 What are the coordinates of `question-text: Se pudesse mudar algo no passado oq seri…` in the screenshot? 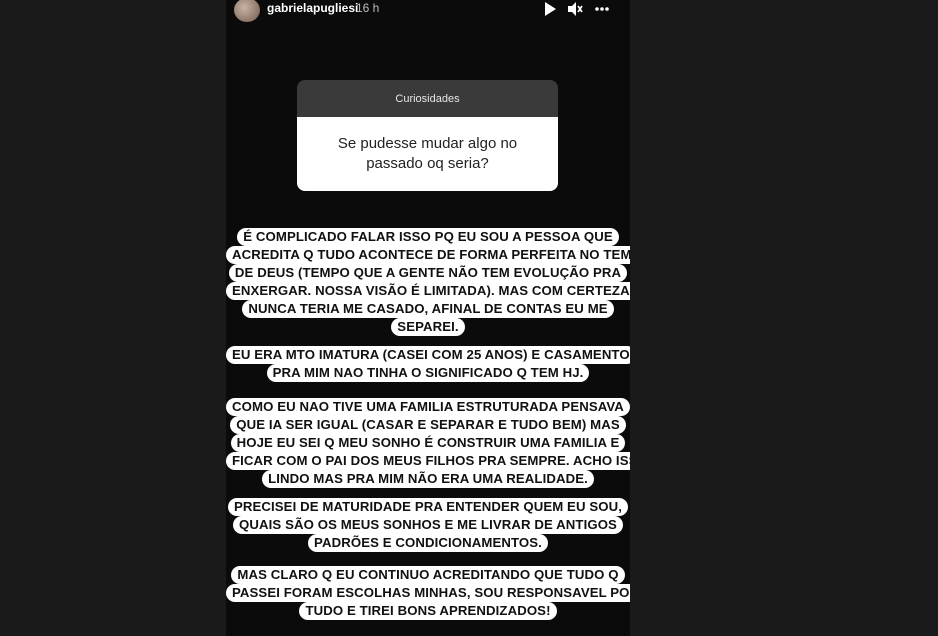 It's located at (427, 154).